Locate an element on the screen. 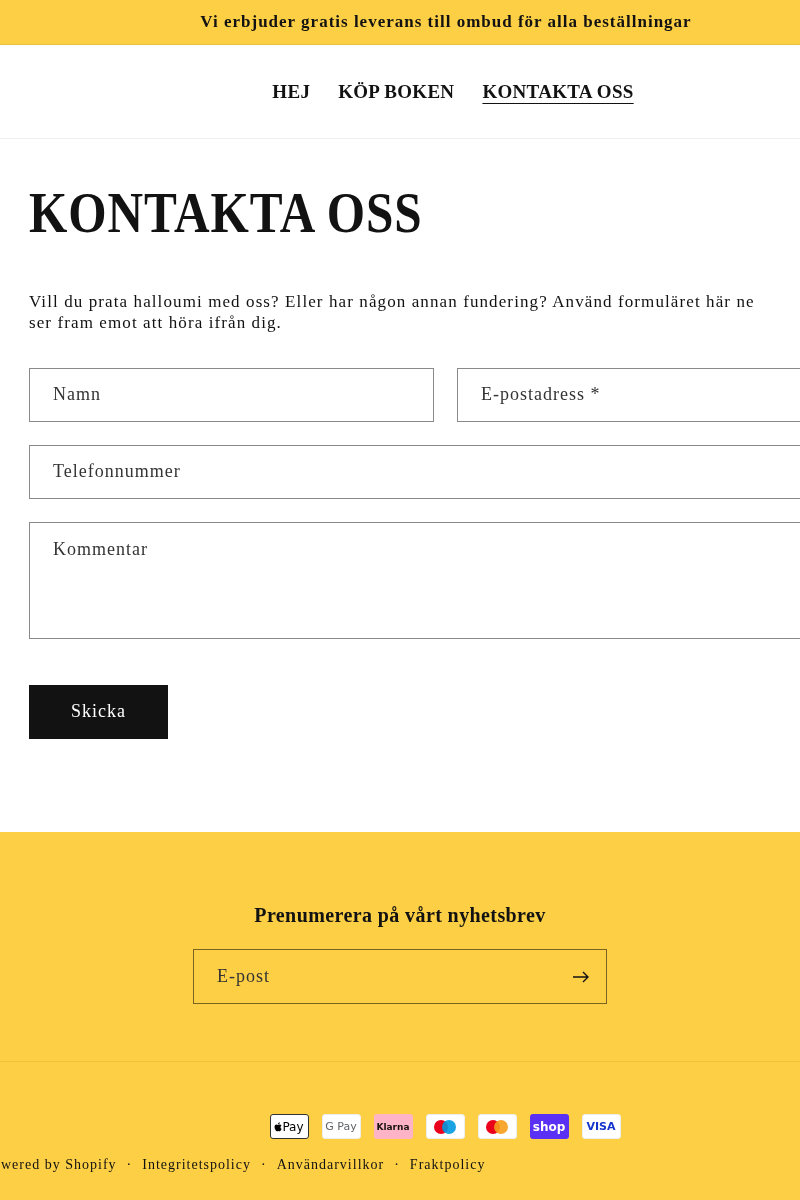 The image size is (800, 1200). nav-link: KÖP BOKEN is located at coordinates (396, 91).